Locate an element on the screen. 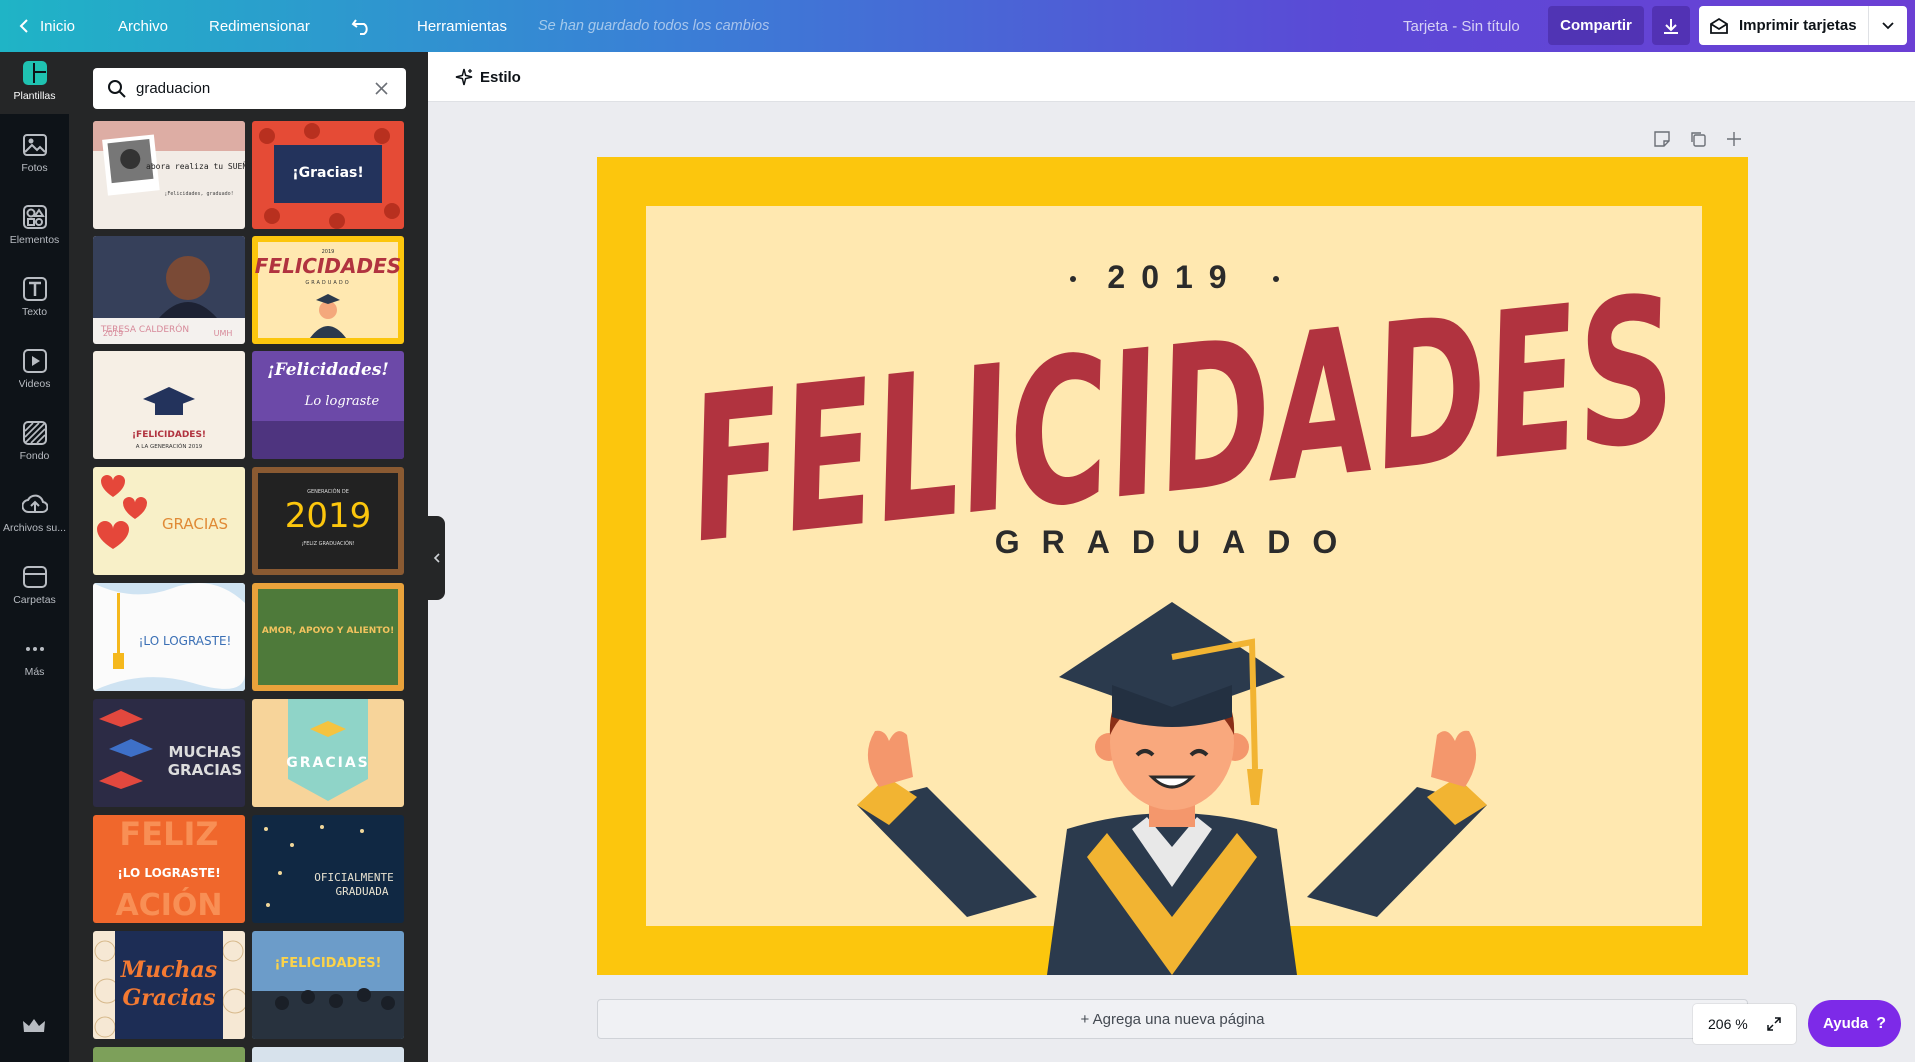 The height and width of the screenshot is (1062, 1915). search-input is located at coordinates (246, 88).